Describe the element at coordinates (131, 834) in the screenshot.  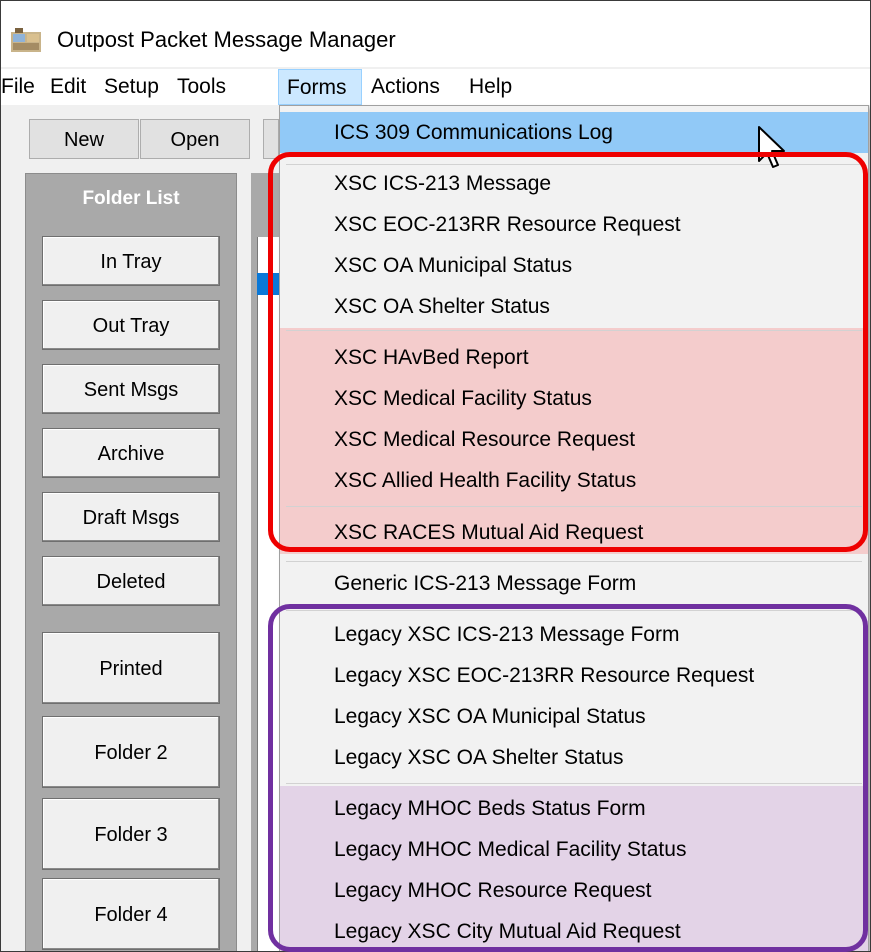
I see `folder-3: Folder 3` at that location.